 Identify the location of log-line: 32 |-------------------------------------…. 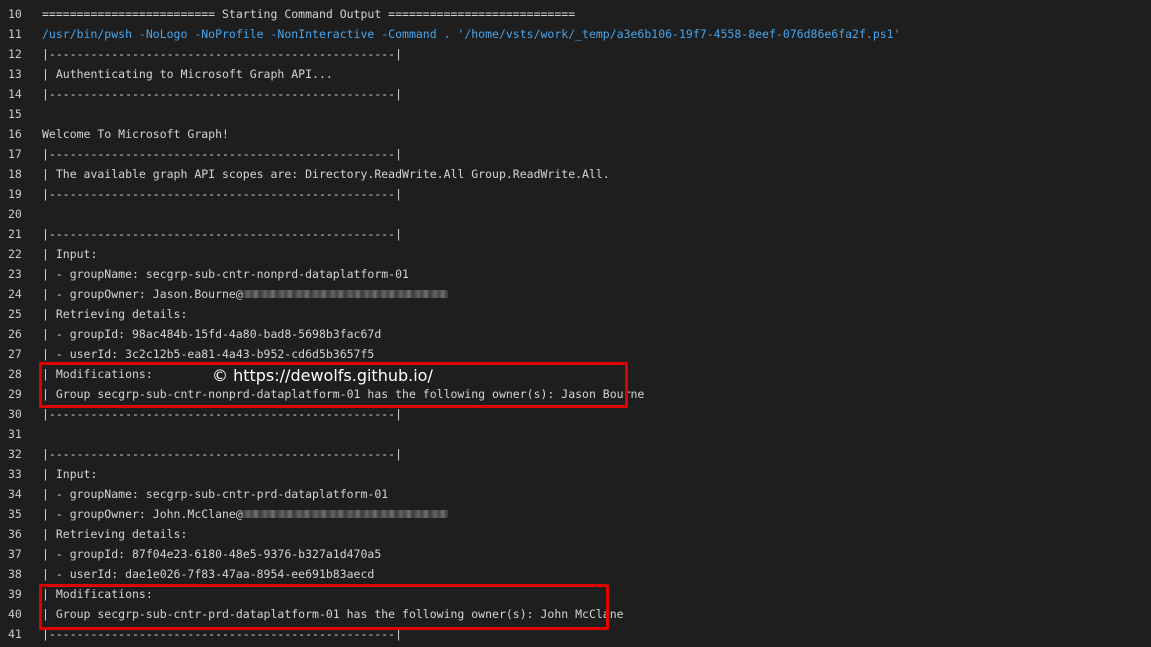
(575, 454).